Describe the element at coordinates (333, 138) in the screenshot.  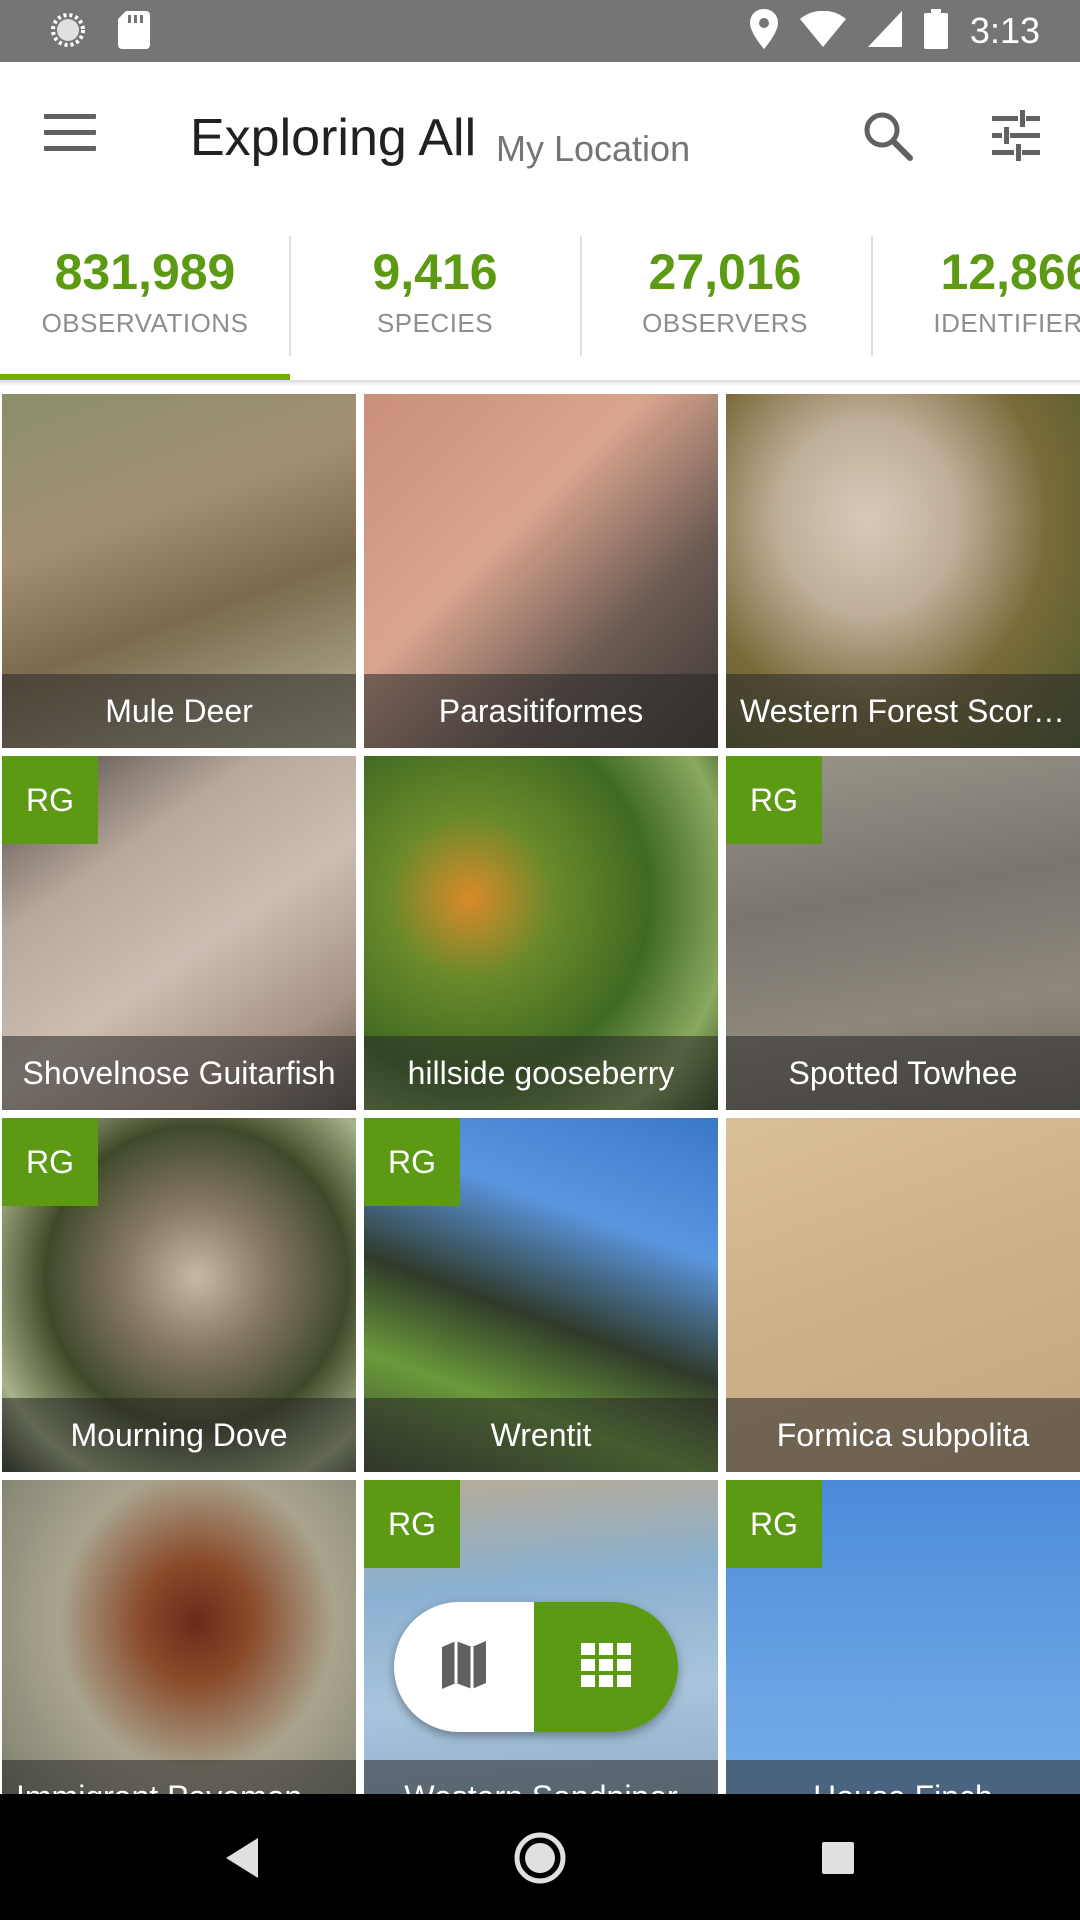
I see `page-title: Exploring All` at that location.